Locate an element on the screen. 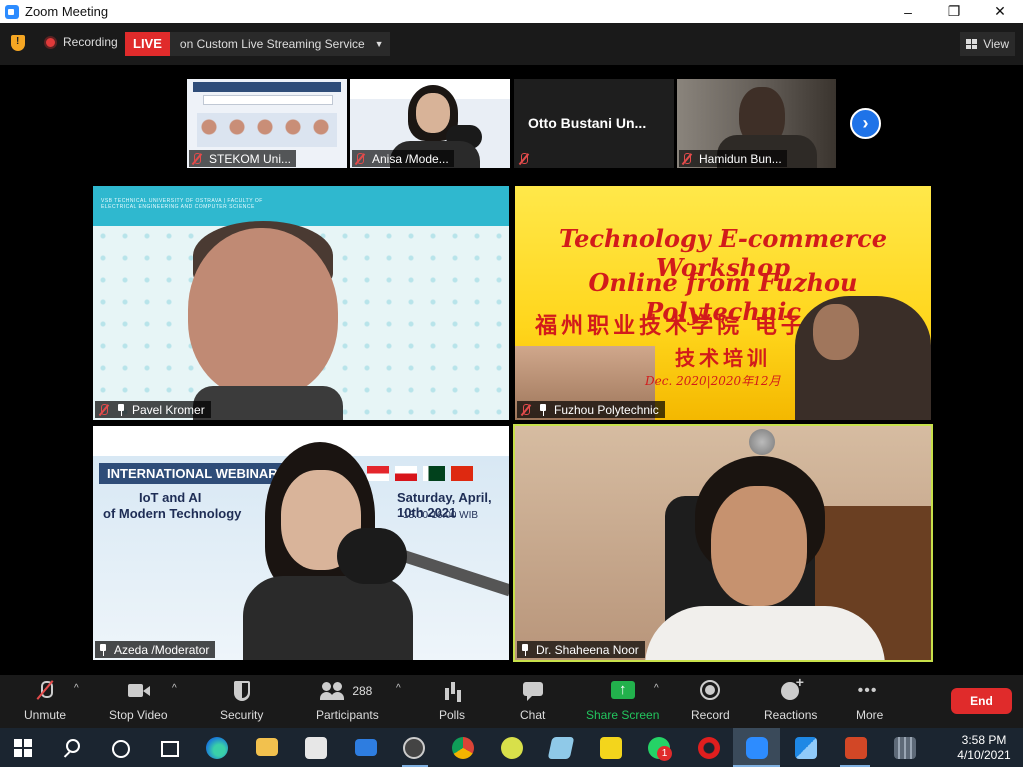 This screenshot has height=767, width=1023. next-page-arrow-icon: › is located at coordinates (865, 123).